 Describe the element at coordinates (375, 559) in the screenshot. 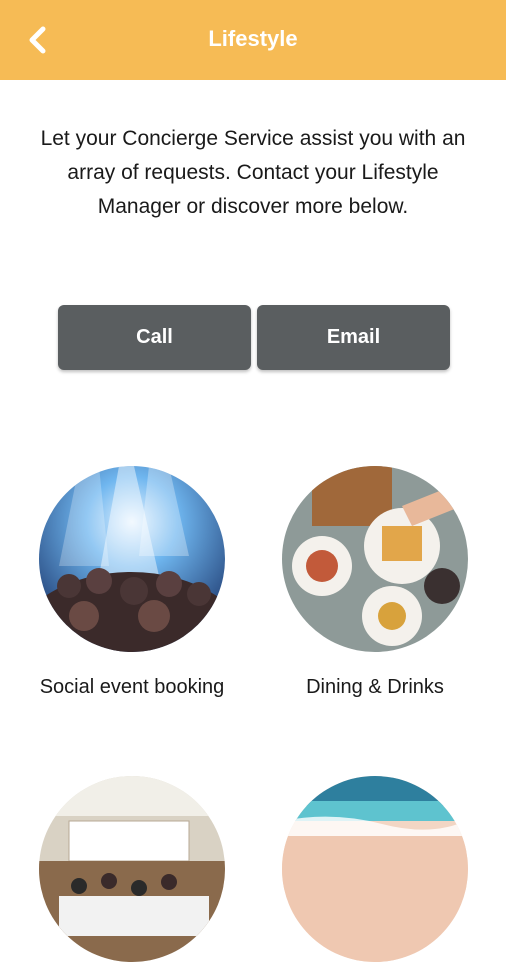

I see `dining-image` at that location.